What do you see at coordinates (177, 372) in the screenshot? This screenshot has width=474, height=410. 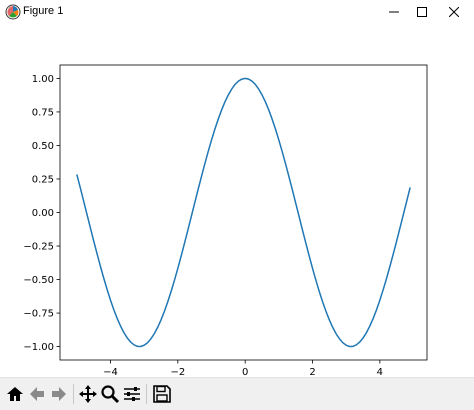 I see `x-tick-label: −2` at bounding box center [177, 372].